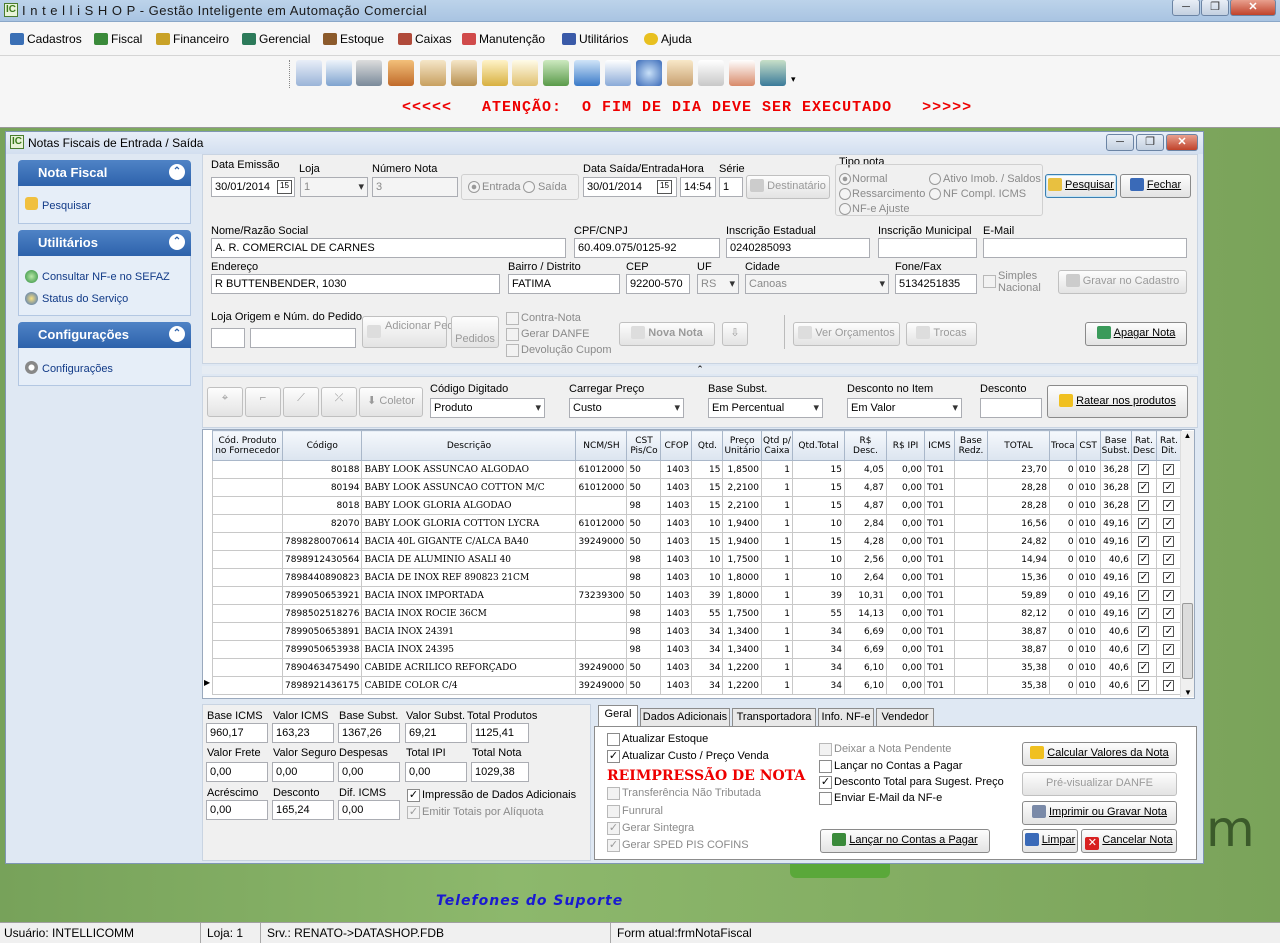 This screenshot has height=943, width=1280. I want to click on total-ipi-field: 0,00, so click(436, 772).